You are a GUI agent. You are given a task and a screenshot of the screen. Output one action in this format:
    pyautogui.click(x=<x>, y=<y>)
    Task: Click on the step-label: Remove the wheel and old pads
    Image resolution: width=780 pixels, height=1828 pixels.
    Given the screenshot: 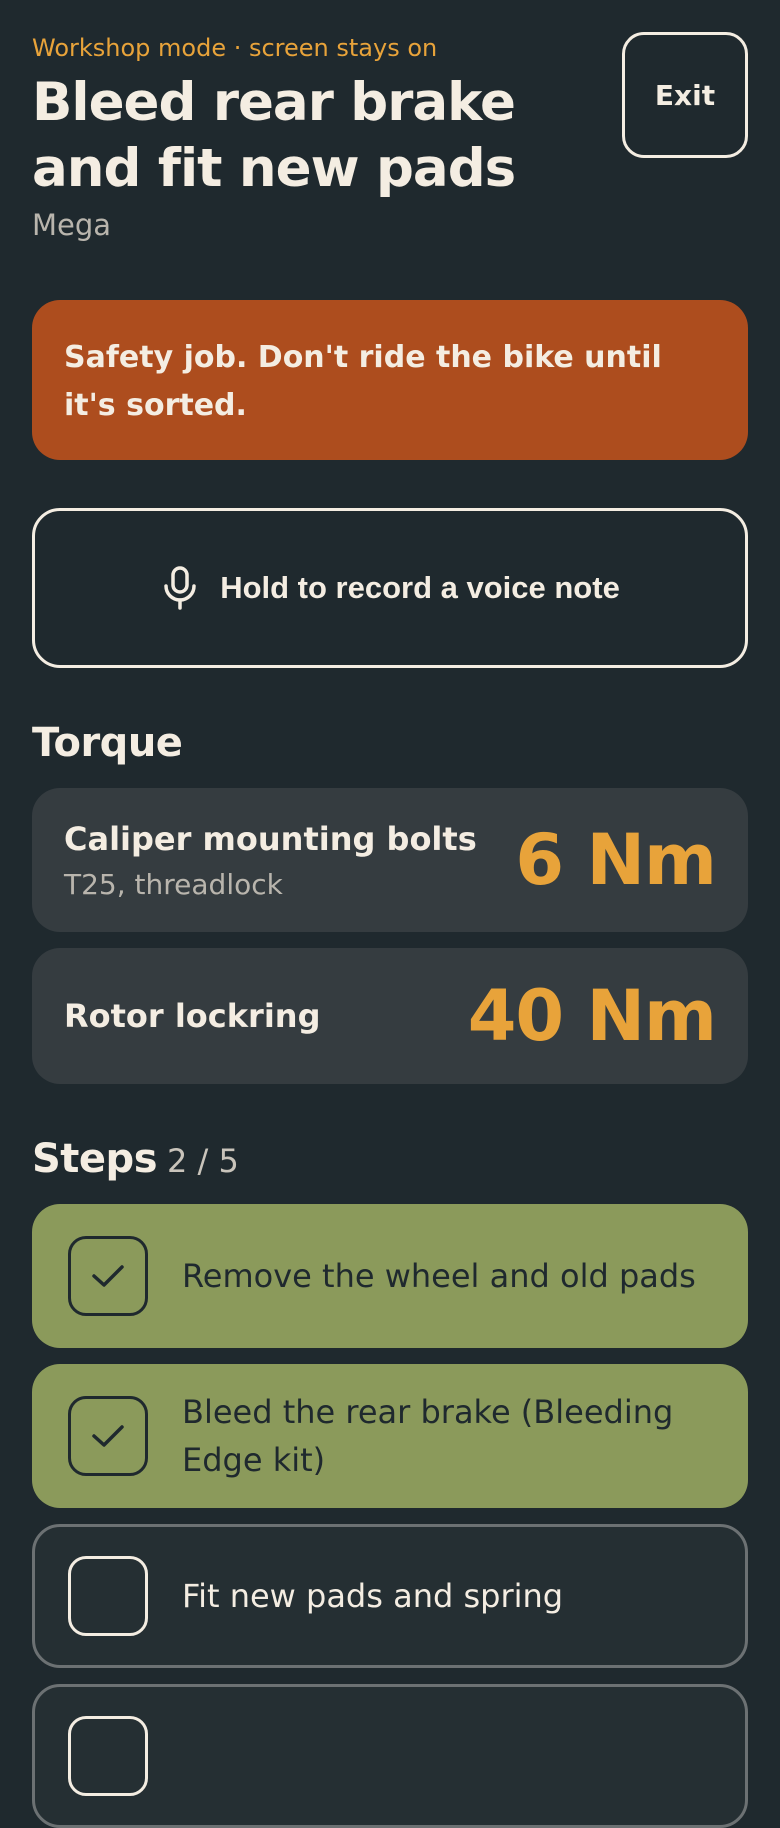 What is the action you would take?
    pyautogui.click(x=439, y=1276)
    